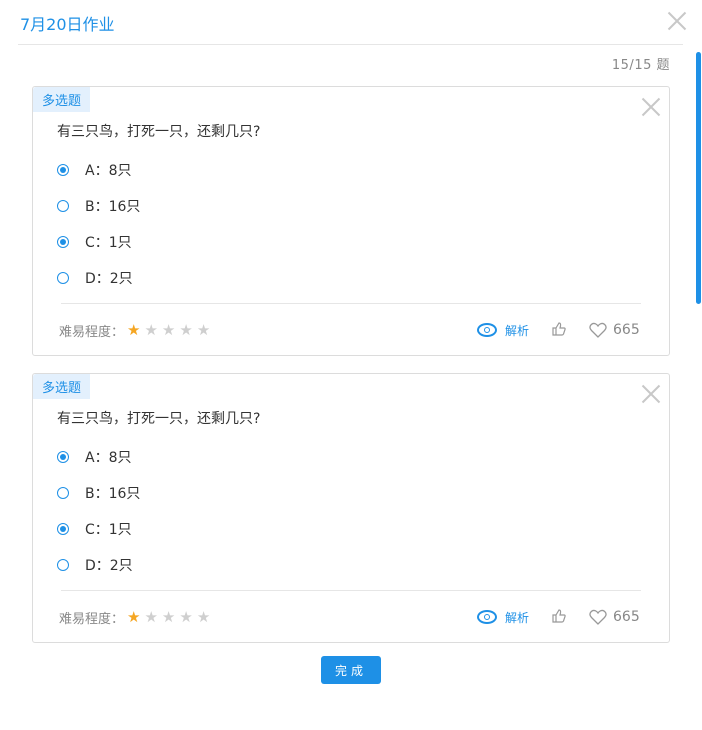  I want to click on page-title: 7月20日作业, so click(67, 24).